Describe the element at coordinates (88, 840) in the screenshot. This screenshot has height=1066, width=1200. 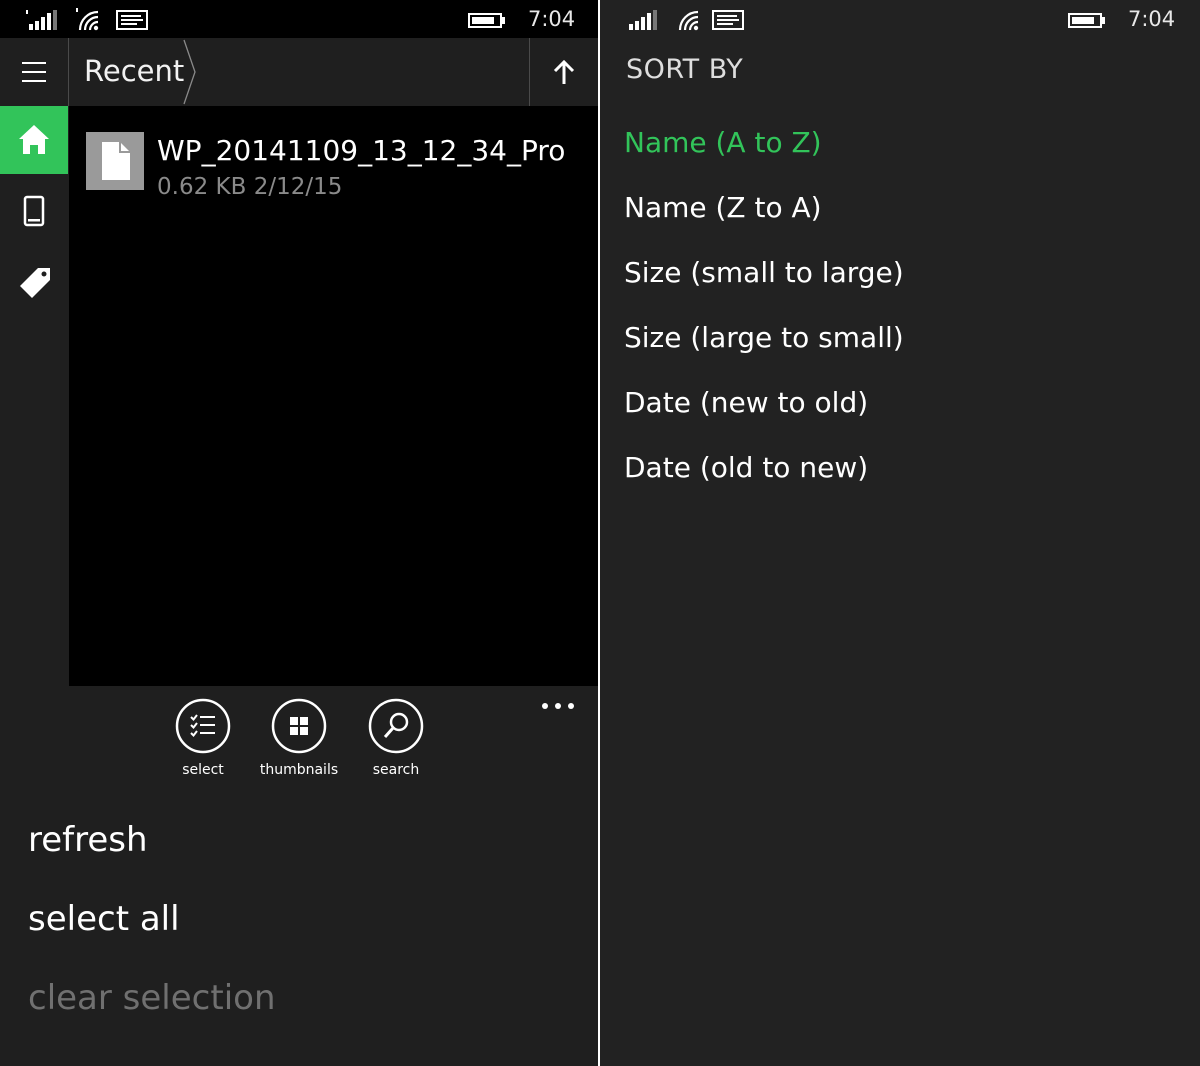
I see `menu-item-refresh: refresh` at that location.